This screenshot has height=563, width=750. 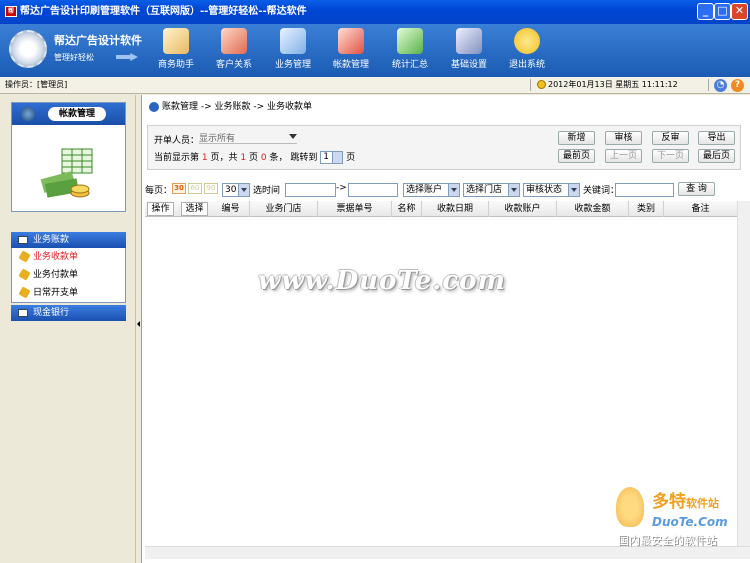 I want to click on add-button: 新增, so click(x=576, y=138).